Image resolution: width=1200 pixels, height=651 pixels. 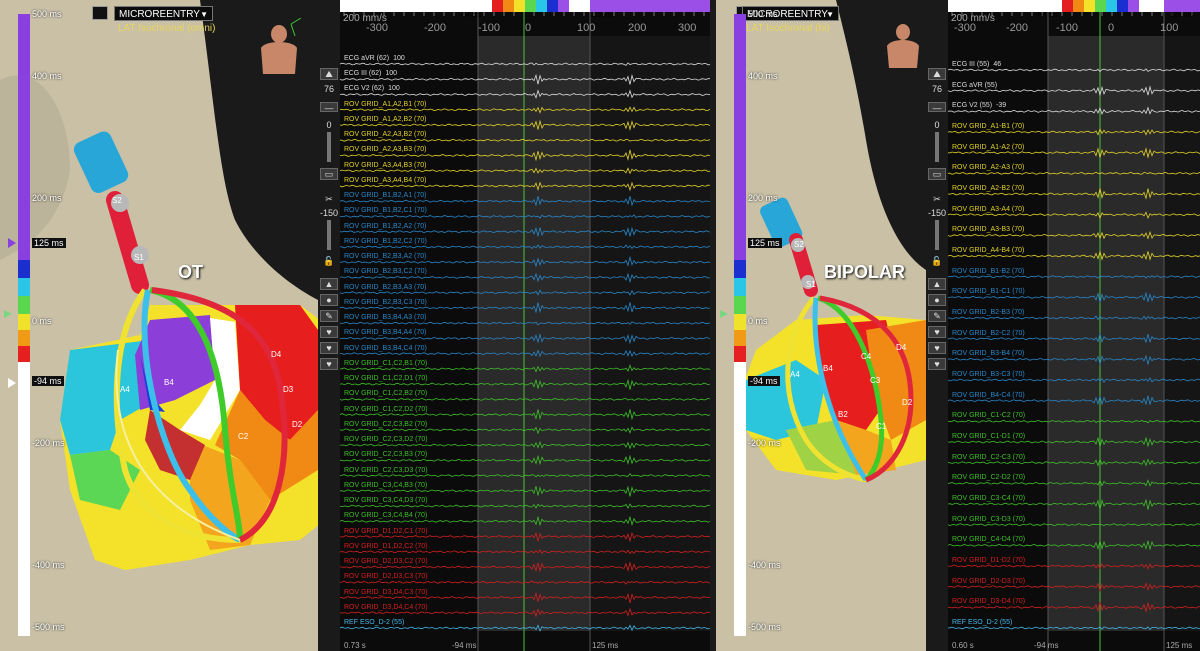 What do you see at coordinates (100, 13) in the screenshot?
I see `view-select-icon` at bounding box center [100, 13].